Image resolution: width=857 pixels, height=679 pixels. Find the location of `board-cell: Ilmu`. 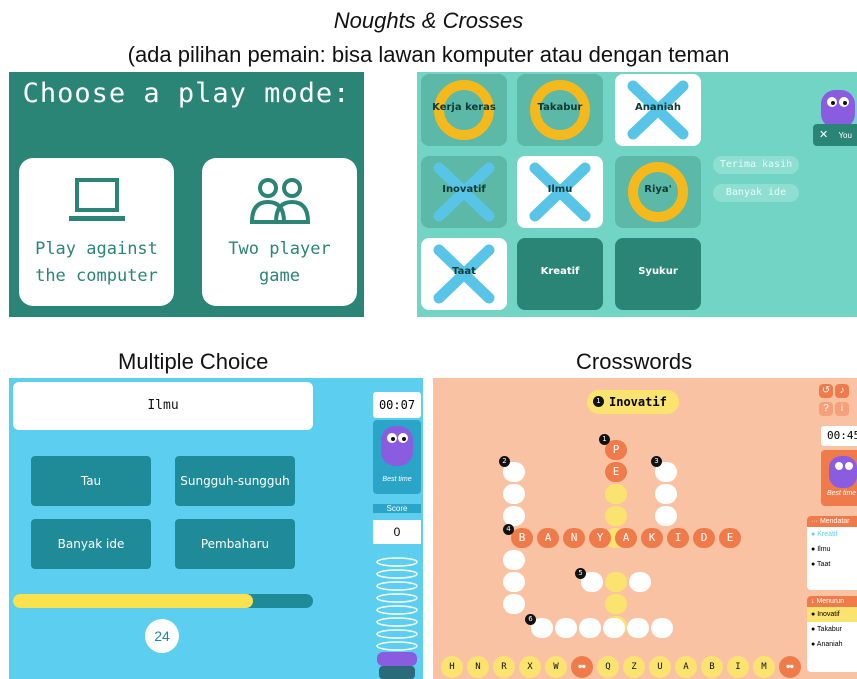

board-cell: Ilmu is located at coordinates (560, 192).